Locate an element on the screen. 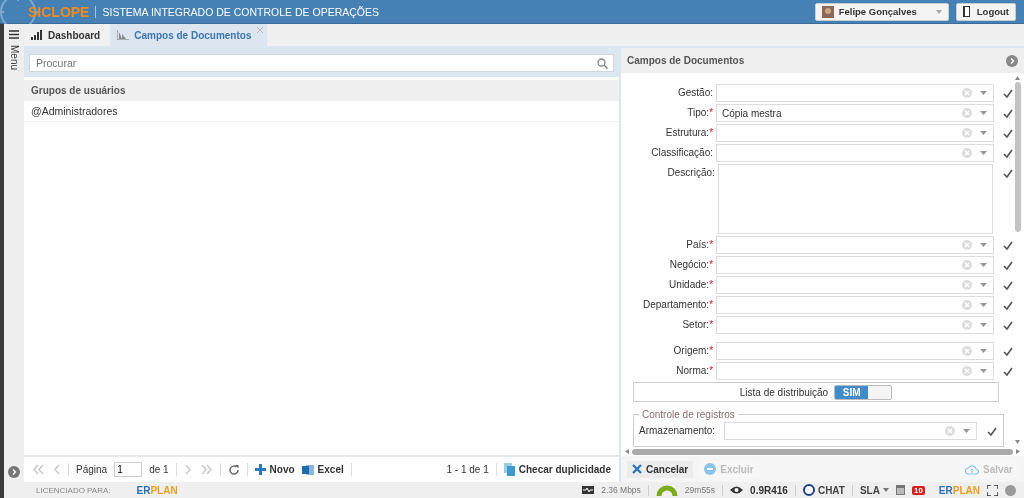  plus-icon is located at coordinates (260, 469).